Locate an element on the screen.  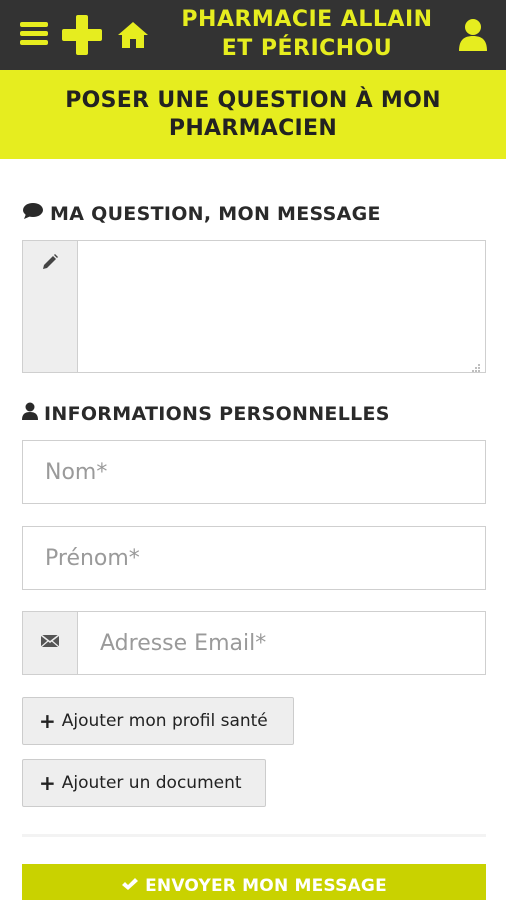
pharmacy-name-line2: ET PÉRICHOU is located at coordinates (307, 48).